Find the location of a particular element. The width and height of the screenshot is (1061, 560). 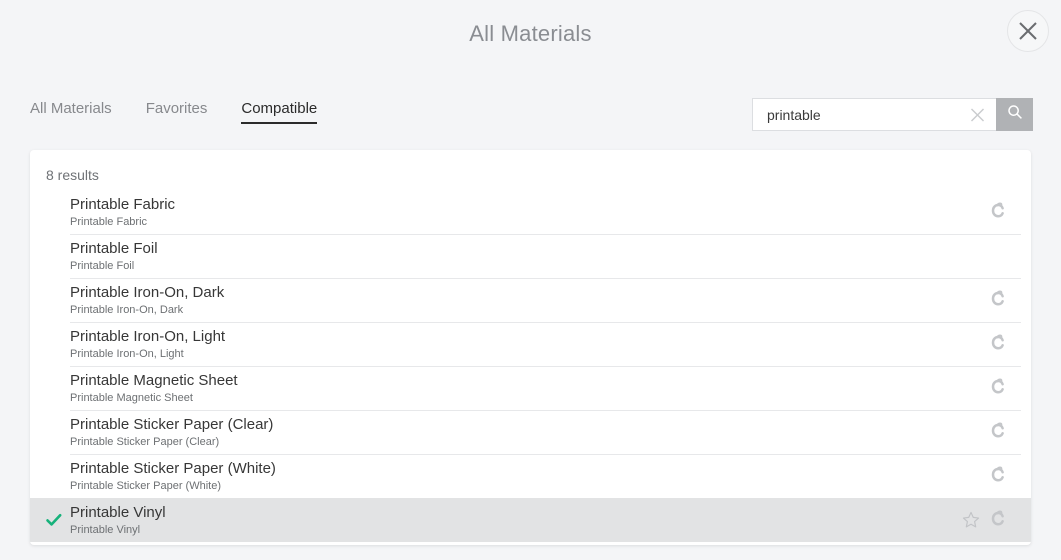

row-text: Printable Foil Printable Foil is located at coordinates (516, 256).